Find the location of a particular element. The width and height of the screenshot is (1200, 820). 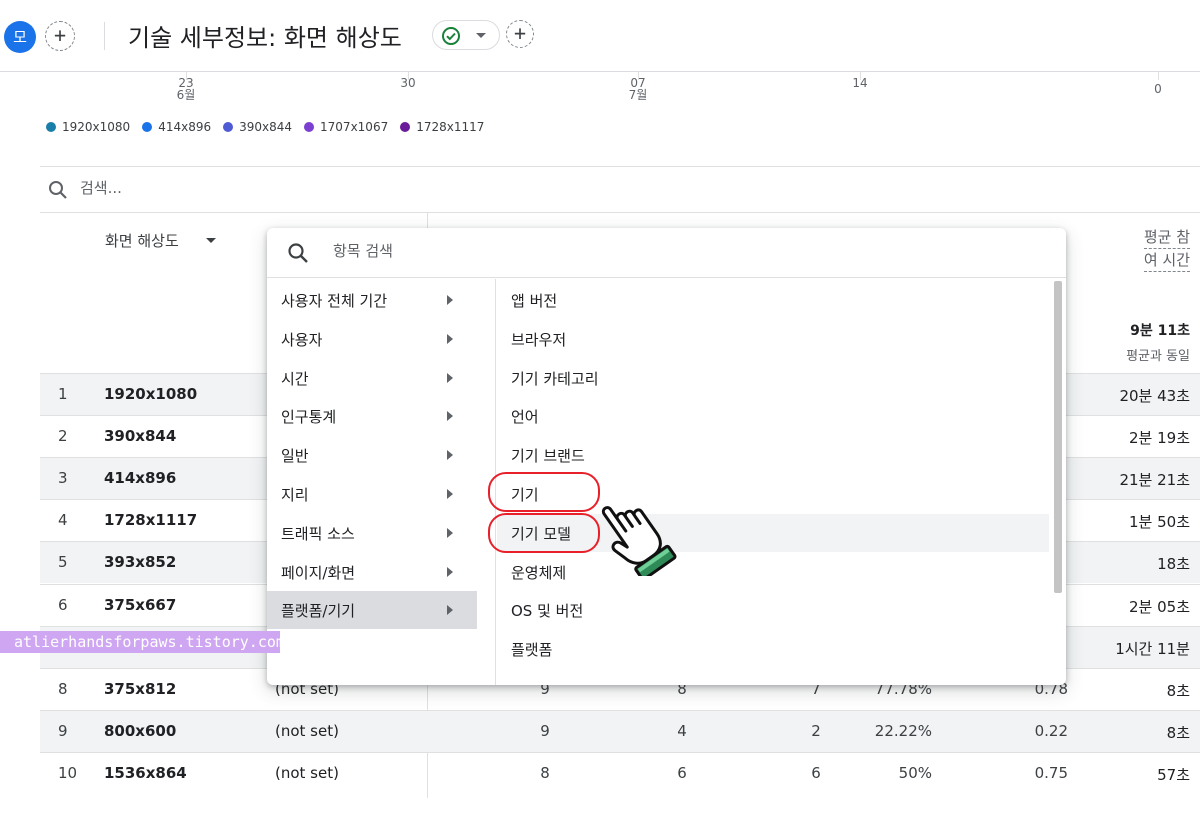

menu-category-label: 트래픽 소스 is located at coordinates (318, 533).